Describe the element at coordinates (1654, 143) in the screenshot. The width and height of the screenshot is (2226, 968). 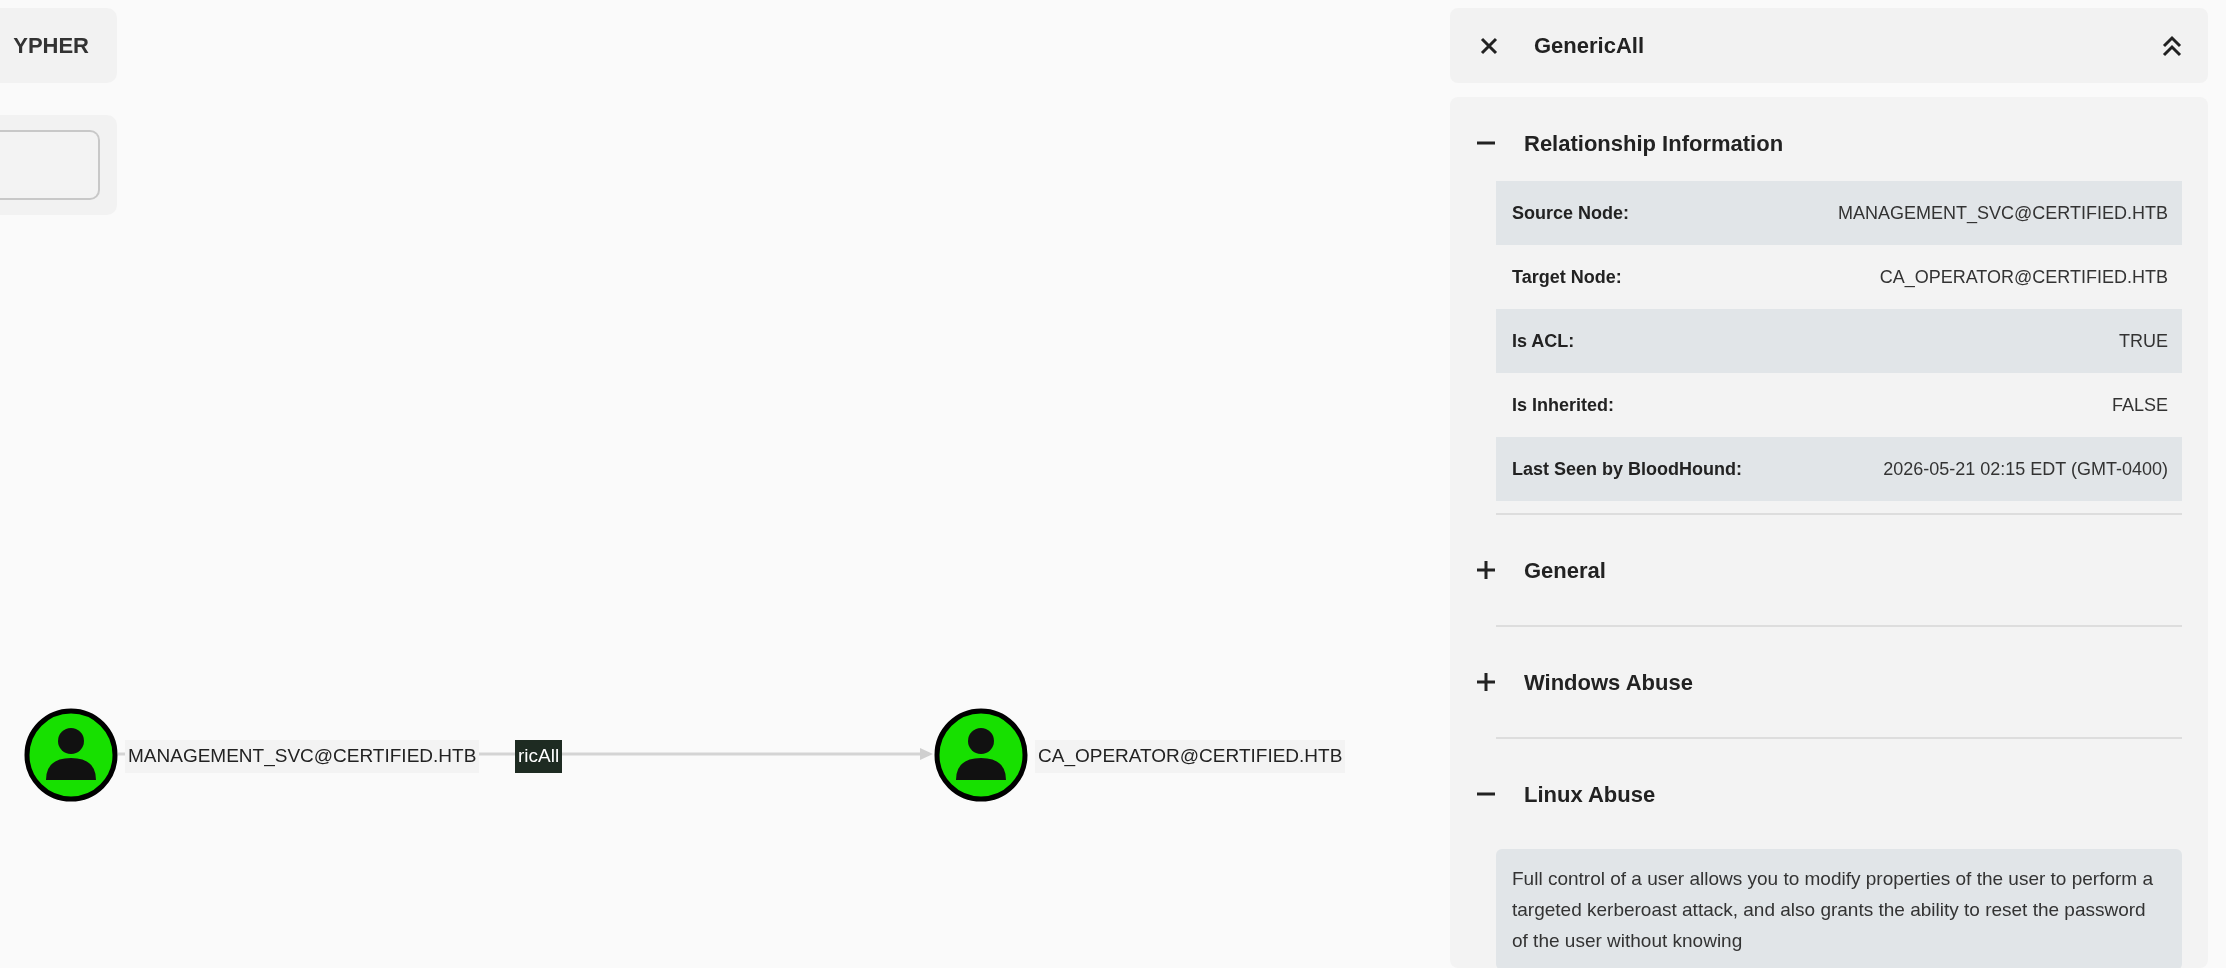
I see `section-title: Relationship Information` at that location.